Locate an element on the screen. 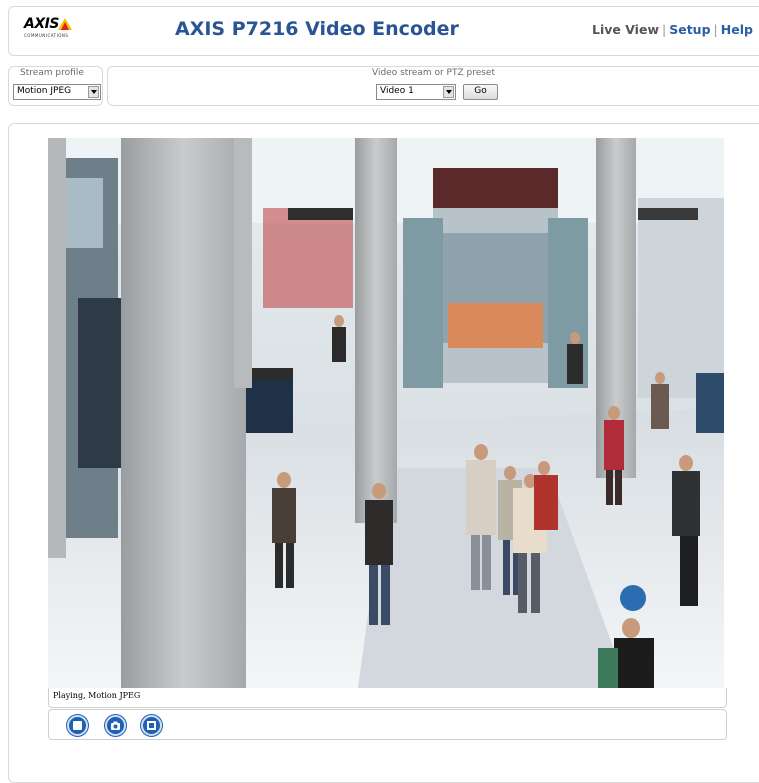 This screenshot has width=759, height=783. view-full-screen-icon is located at coordinates (151, 725).